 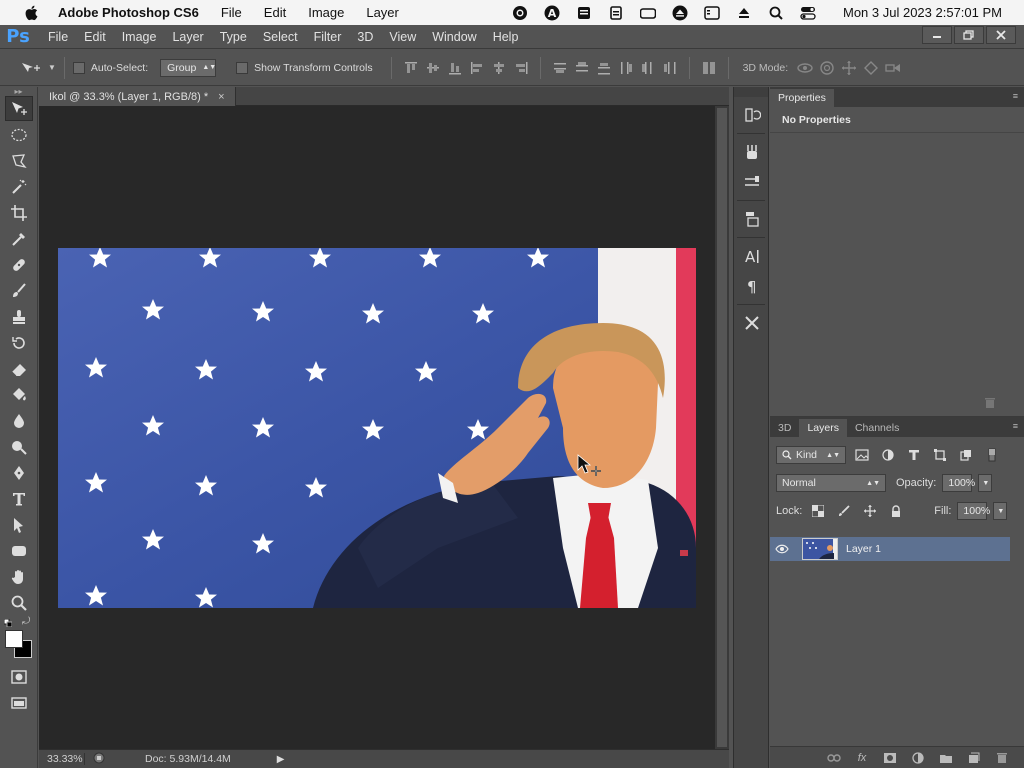 I want to click on marquee-tool, so click(x=19, y=134).